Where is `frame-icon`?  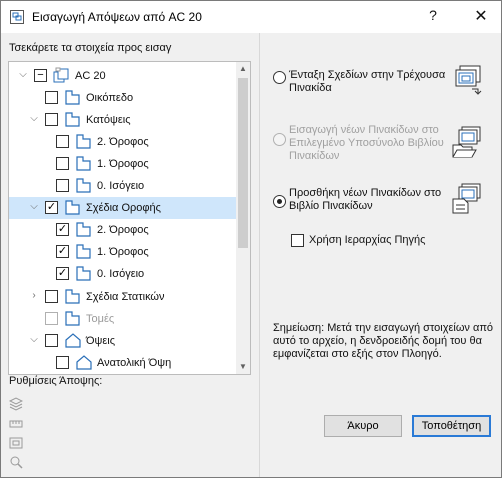 frame-icon is located at coordinates (16, 443).